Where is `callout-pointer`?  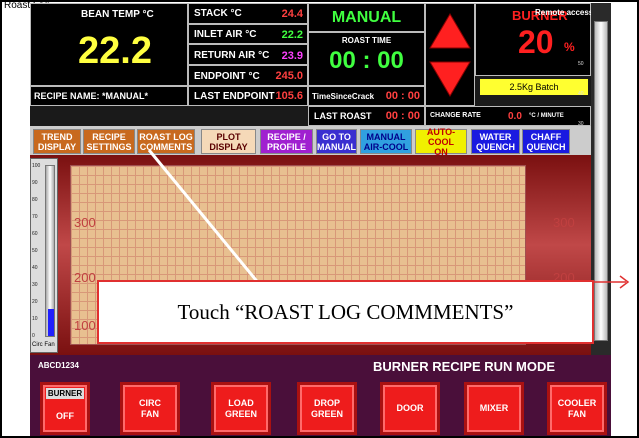
callout-pointer is located at coordinates (204, 217).